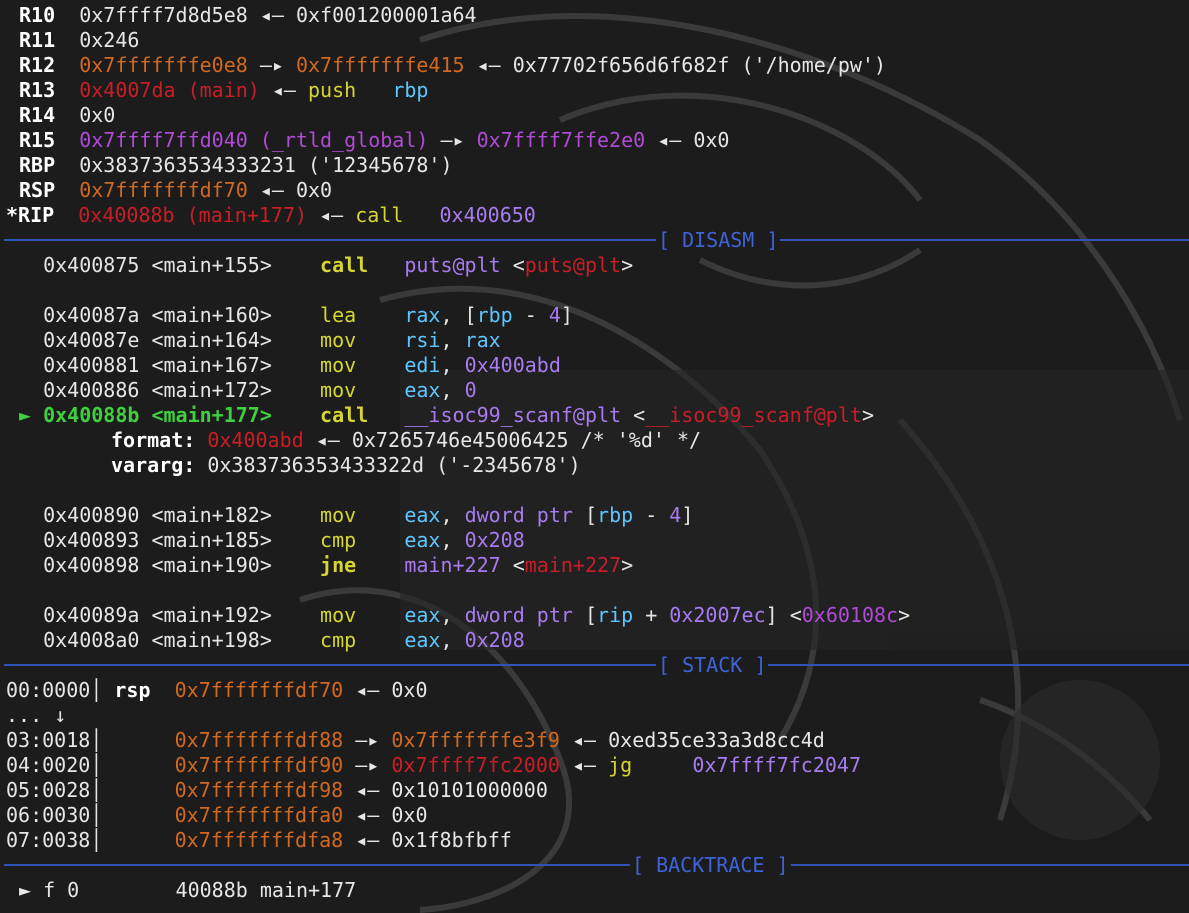 The image size is (1189, 913). What do you see at coordinates (585, 615) in the screenshot?
I see `instruction-operand: [` at bounding box center [585, 615].